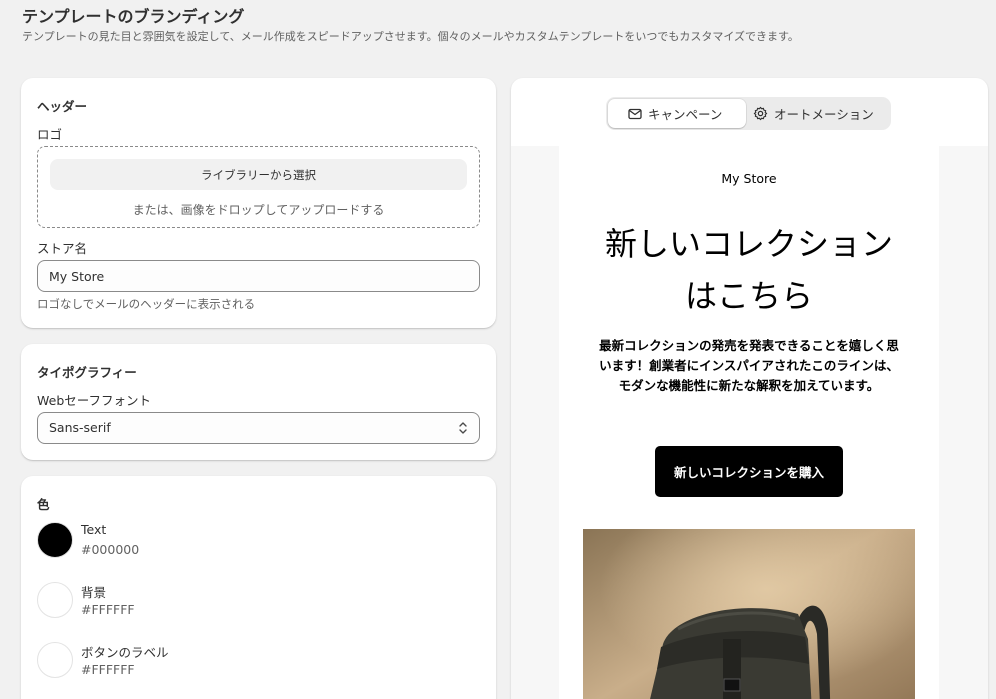  What do you see at coordinates (258, 402) in the screenshot?
I see `typography-card: タイポグラフィー Webセーフフォント Sans-serif` at bounding box center [258, 402].